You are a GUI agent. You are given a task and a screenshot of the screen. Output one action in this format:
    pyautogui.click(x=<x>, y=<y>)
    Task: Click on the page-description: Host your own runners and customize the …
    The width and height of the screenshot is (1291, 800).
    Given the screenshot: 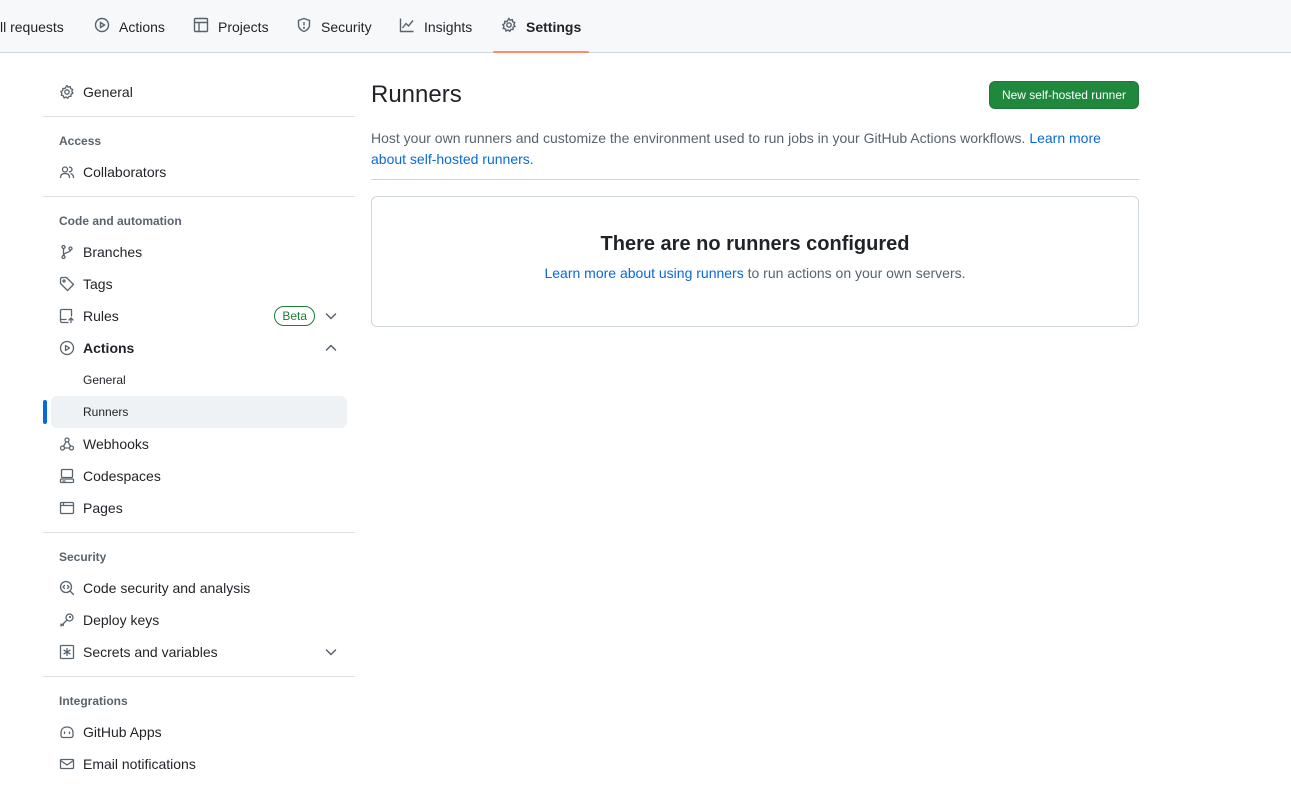 What is the action you would take?
    pyautogui.click(x=755, y=149)
    